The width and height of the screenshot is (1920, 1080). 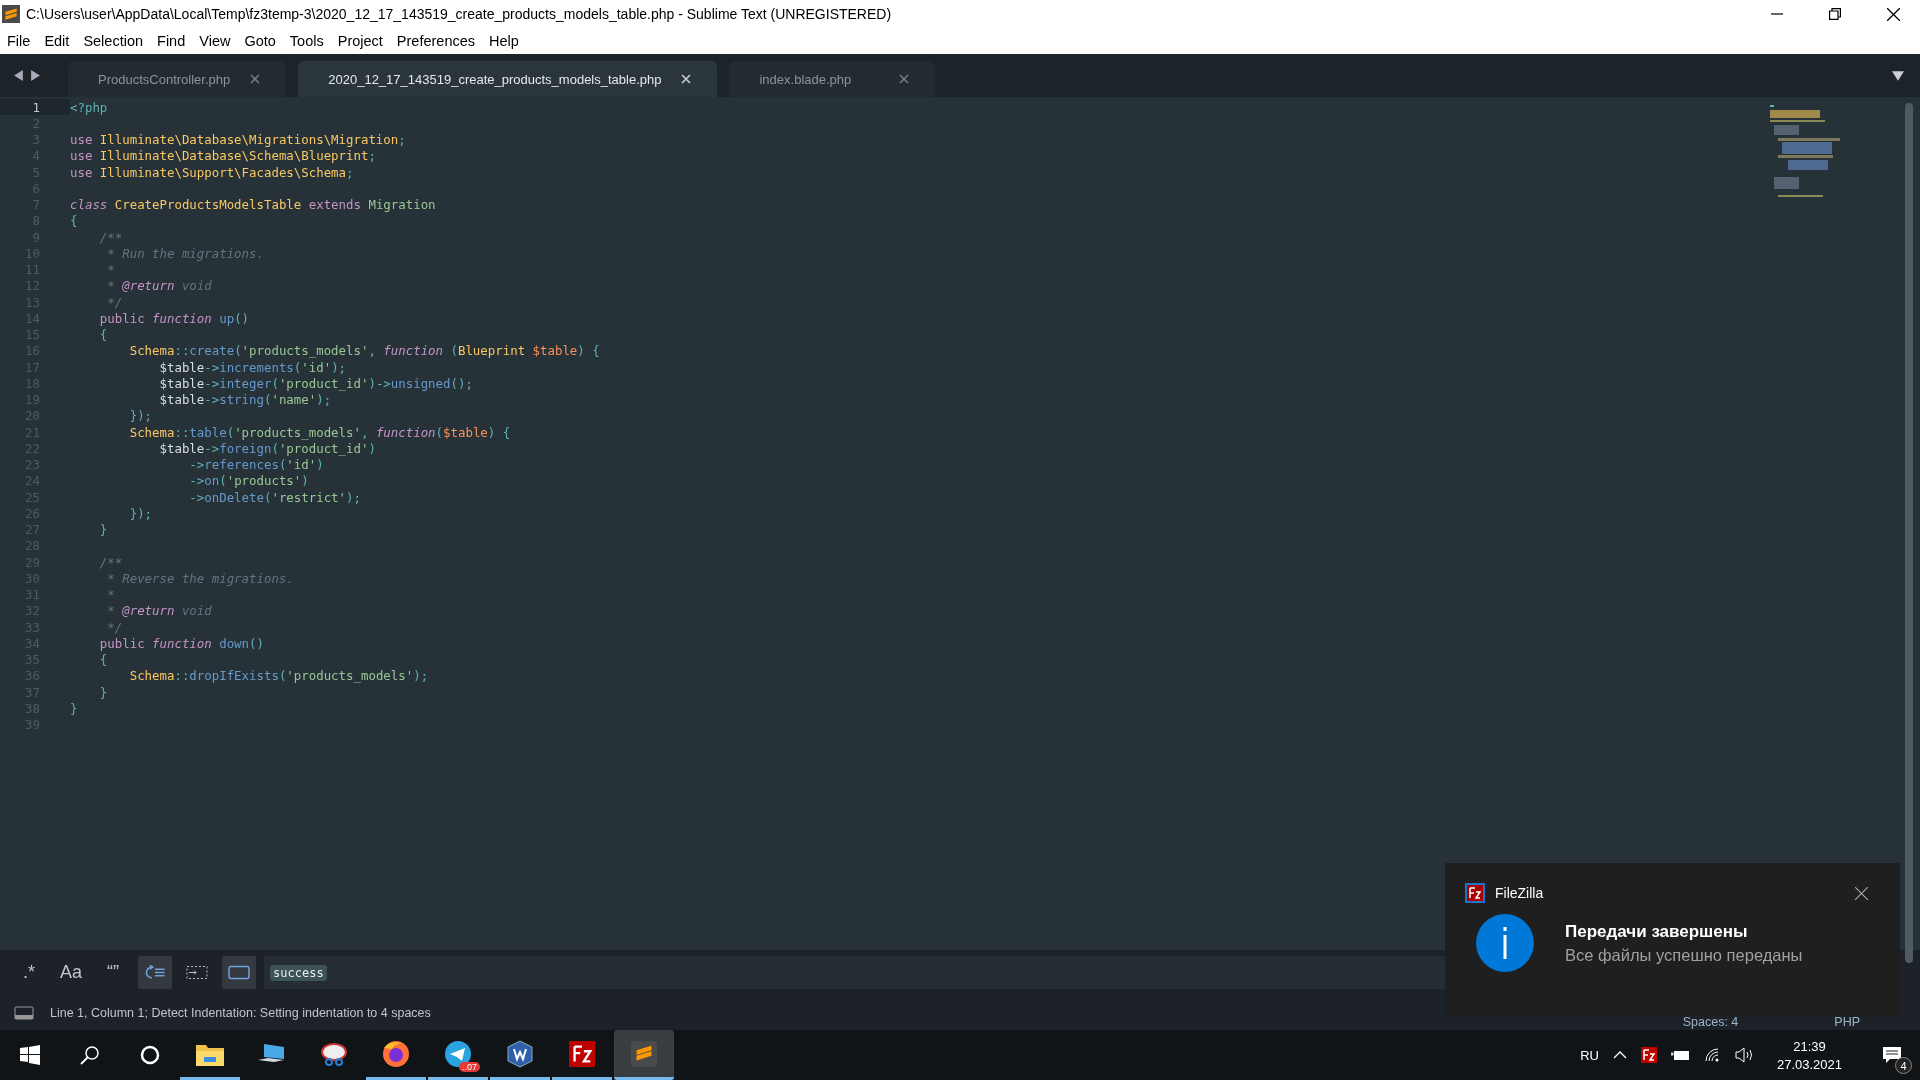 What do you see at coordinates (644, 1053) in the screenshot?
I see `sublime-icon` at bounding box center [644, 1053].